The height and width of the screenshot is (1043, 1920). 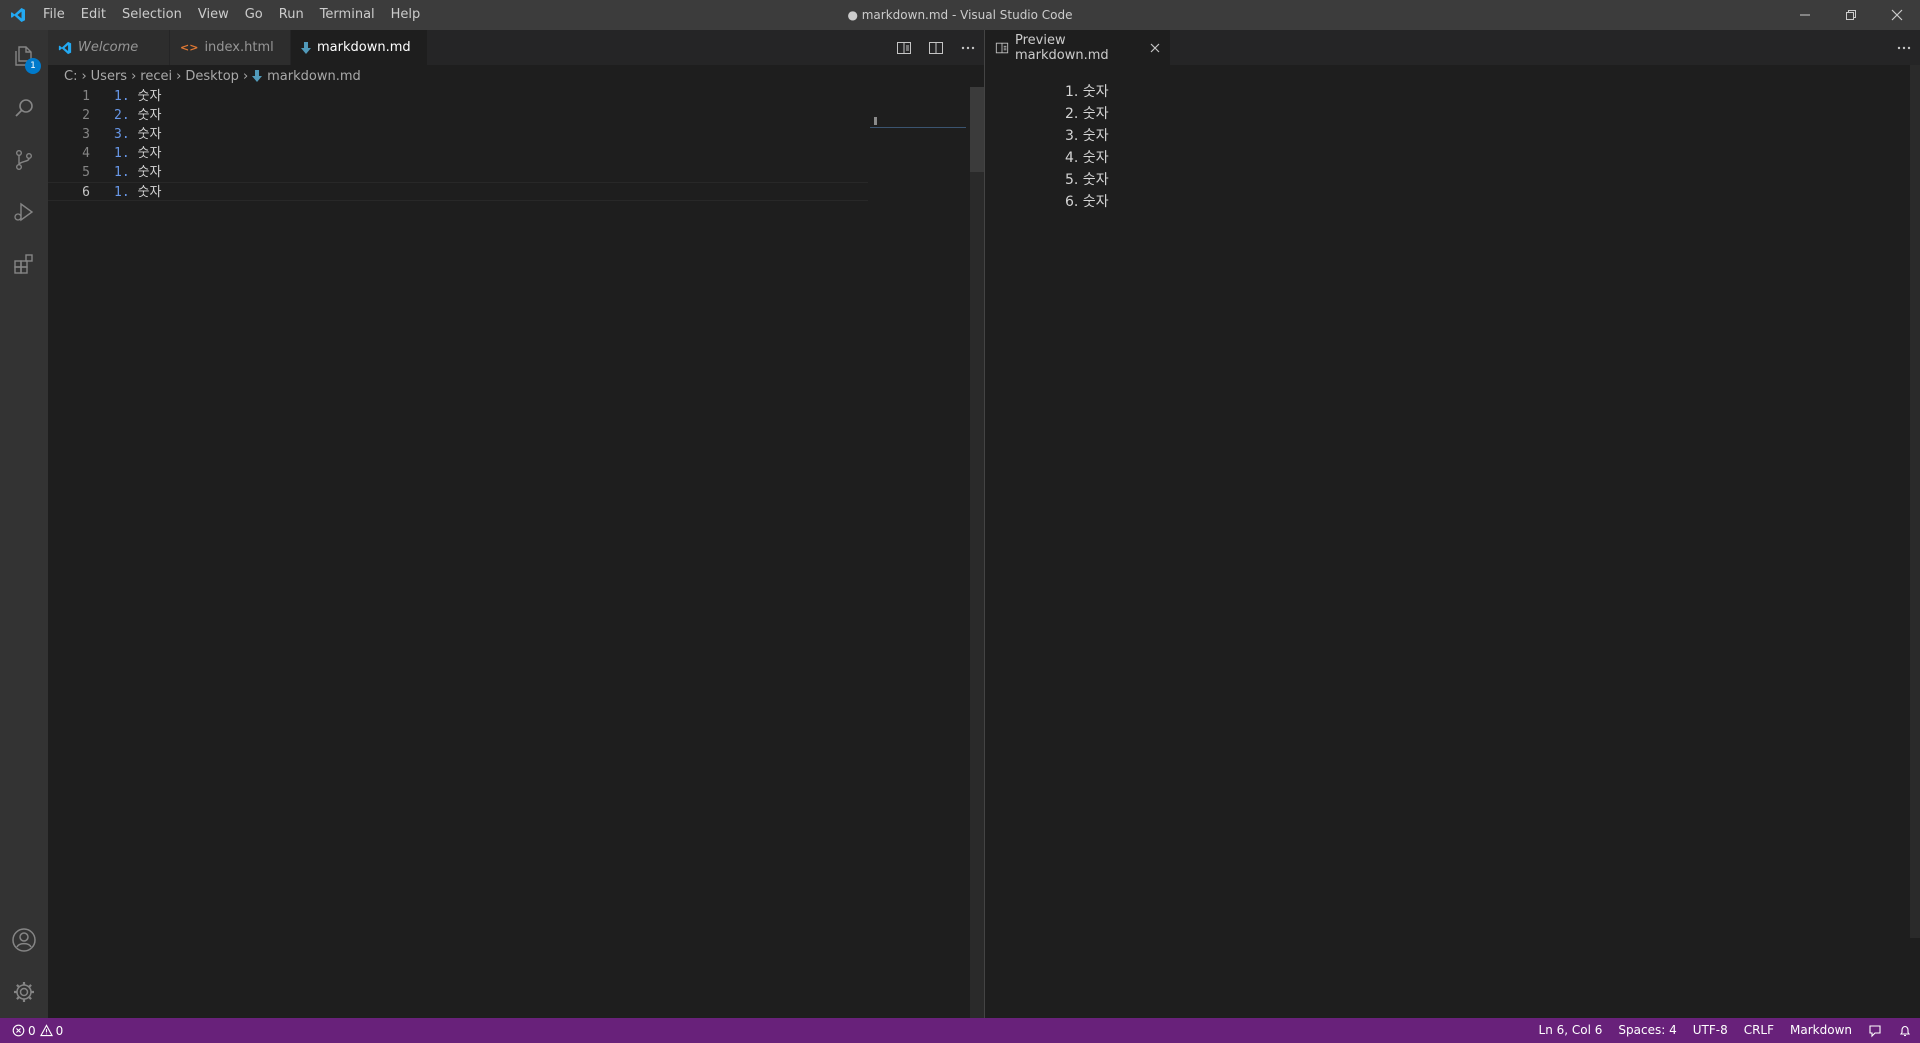 I want to click on breadcrumb-item: C:, so click(x=70, y=76).